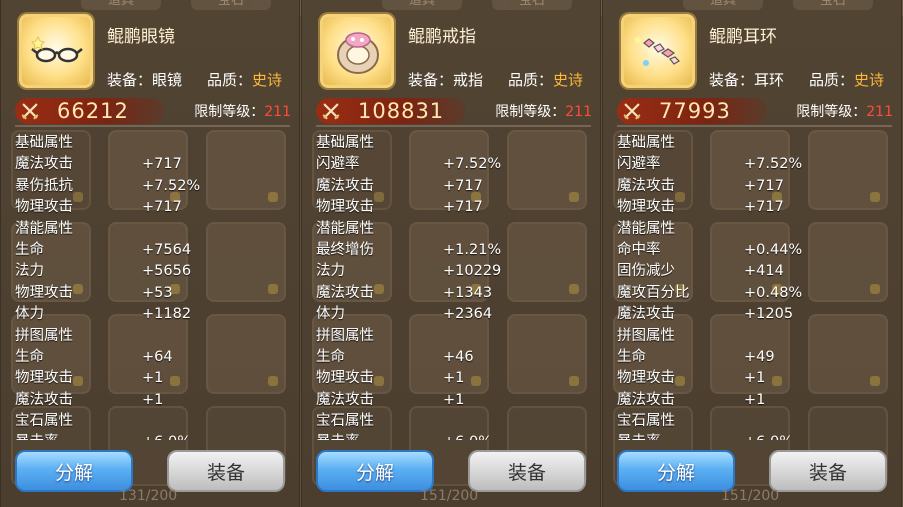 This screenshot has width=903, height=507. What do you see at coordinates (345, 249) in the screenshot?
I see `stat-name: 最终增伤` at bounding box center [345, 249].